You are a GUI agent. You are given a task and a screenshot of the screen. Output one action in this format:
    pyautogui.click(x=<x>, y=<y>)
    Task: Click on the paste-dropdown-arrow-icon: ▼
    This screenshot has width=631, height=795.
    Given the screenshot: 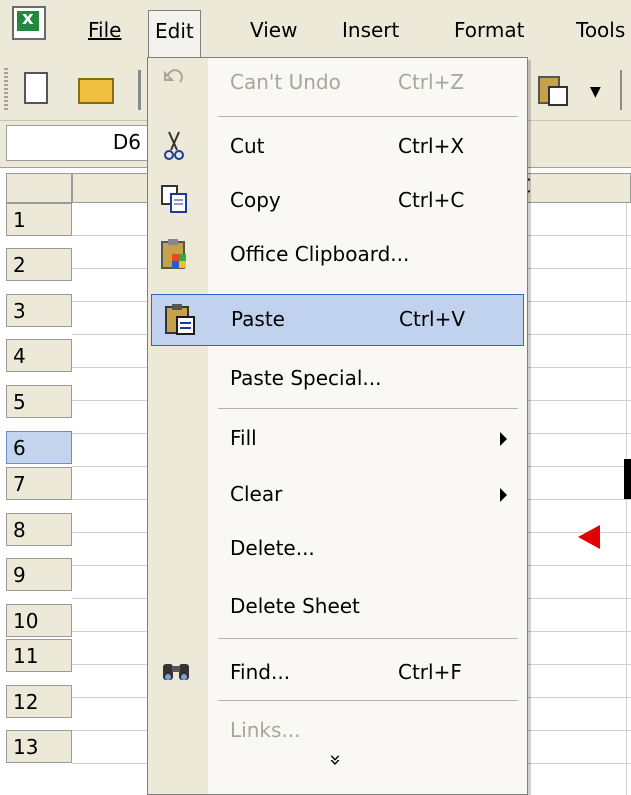 What is the action you would take?
    pyautogui.click(x=595, y=92)
    